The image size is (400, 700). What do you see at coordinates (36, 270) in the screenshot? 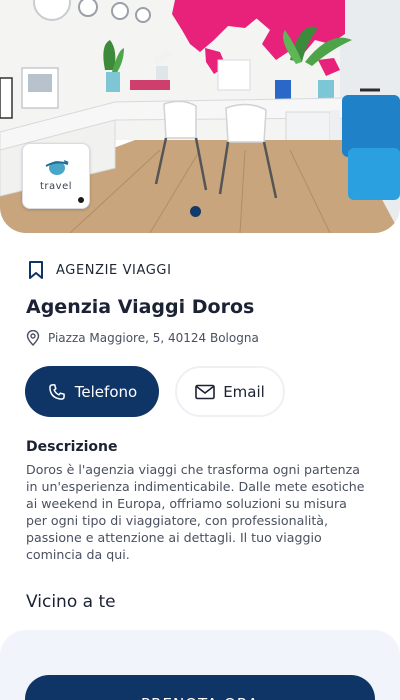
I see `bookmark-icon` at bounding box center [36, 270].